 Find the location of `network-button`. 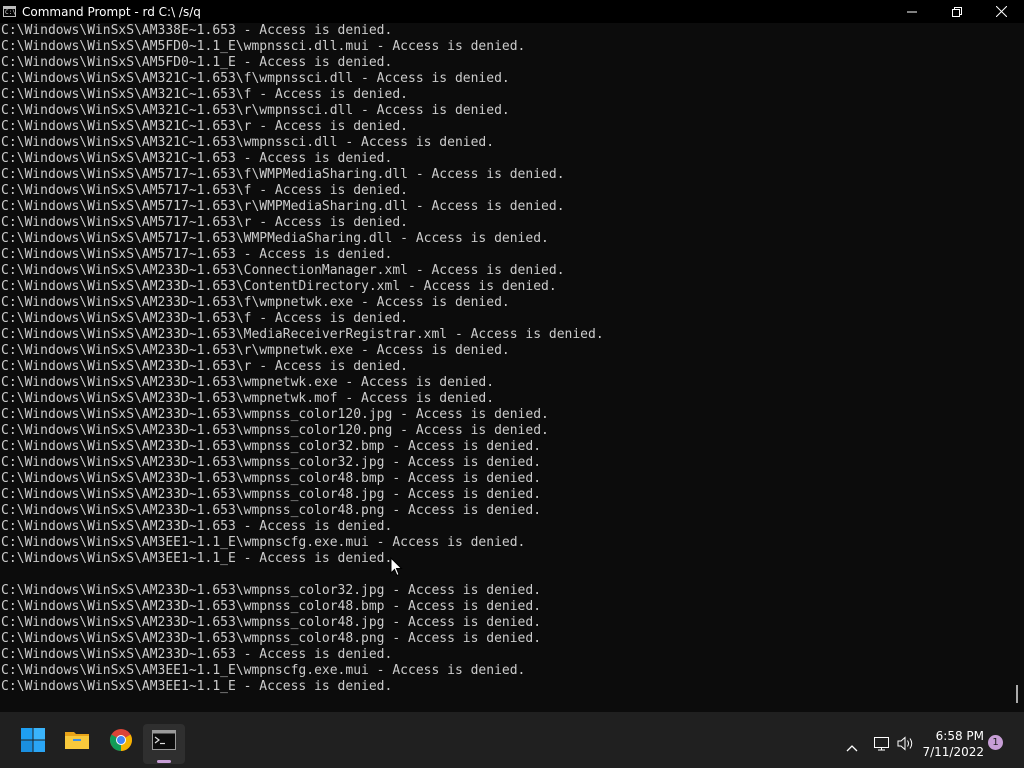

network-button is located at coordinates (881, 745).